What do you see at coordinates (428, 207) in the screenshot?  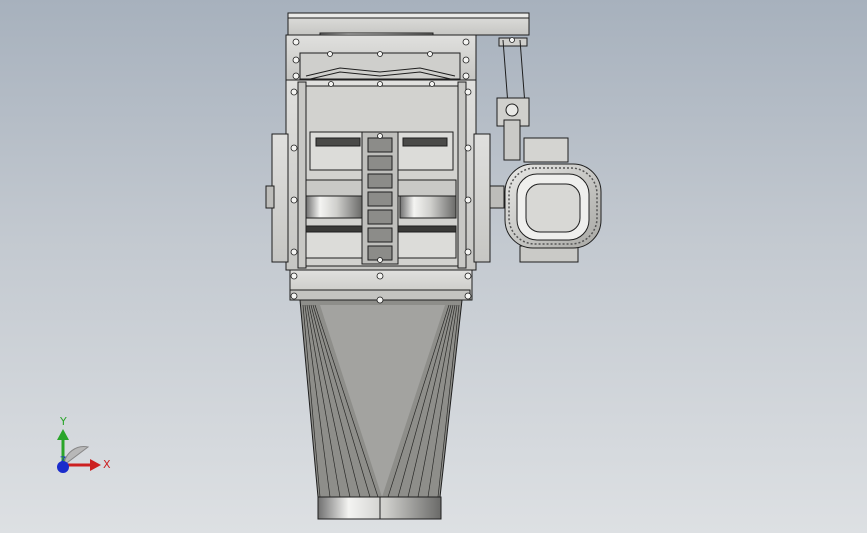 I see `right-shaft` at bounding box center [428, 207].